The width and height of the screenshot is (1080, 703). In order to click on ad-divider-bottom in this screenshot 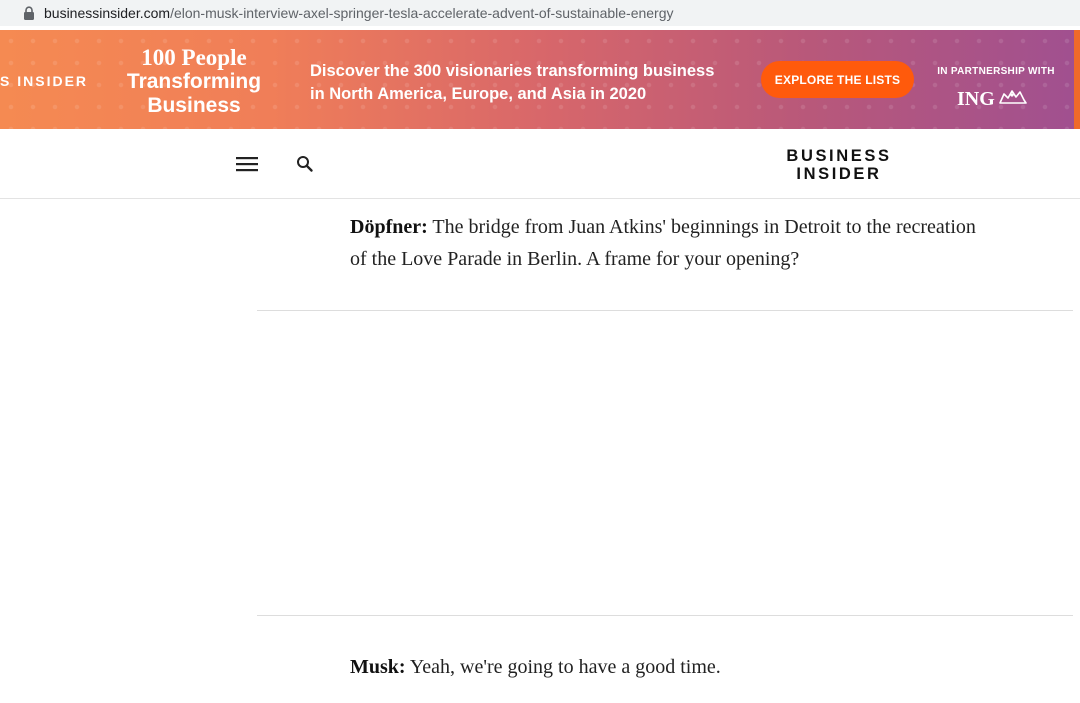, I will do `click(665, 615)`.